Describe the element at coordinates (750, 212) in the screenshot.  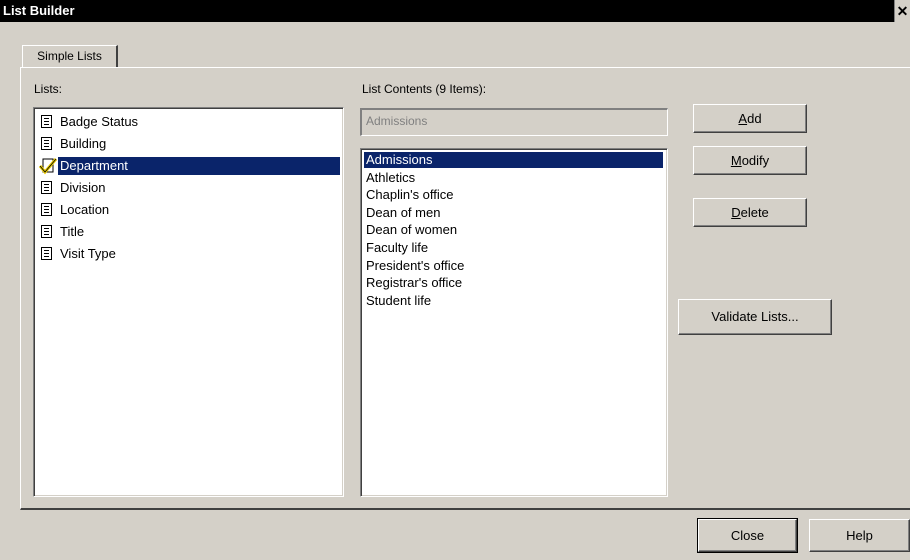
I see `delete-button: Delete` at that location.